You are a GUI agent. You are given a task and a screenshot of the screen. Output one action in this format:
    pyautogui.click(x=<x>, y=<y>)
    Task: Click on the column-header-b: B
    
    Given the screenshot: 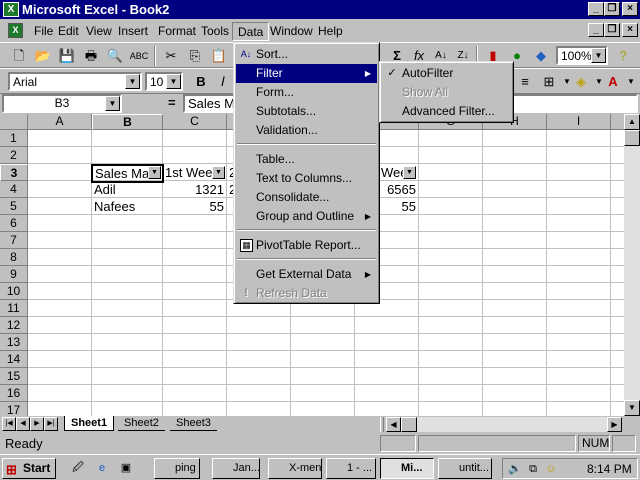 What is the action you would take?
    pyautogui.click(x=127, y=122)
    